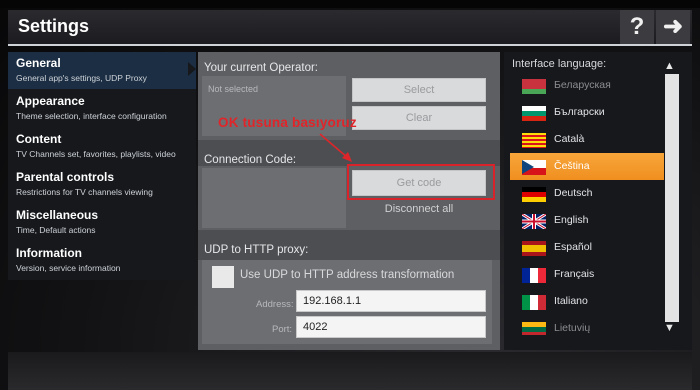 Image resolution: width=700 pixels, height=390 pixels. I want to click on nav-item-information: Information Version, service information, so click(102, 260).